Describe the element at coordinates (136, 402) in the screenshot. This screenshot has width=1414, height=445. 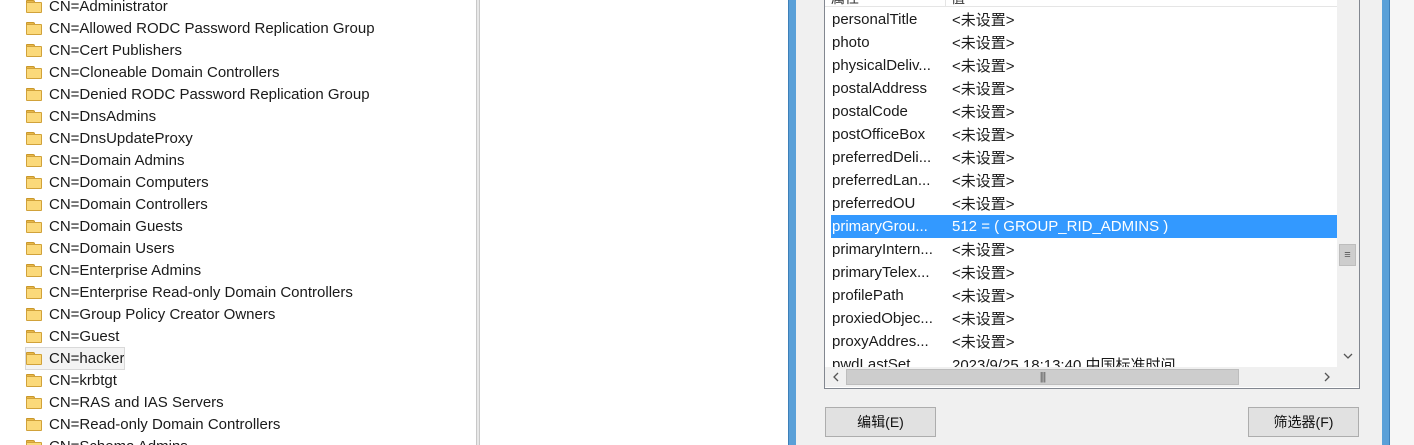
I see `tree-item-label: CN=RAS and IAS Servers` at that location.